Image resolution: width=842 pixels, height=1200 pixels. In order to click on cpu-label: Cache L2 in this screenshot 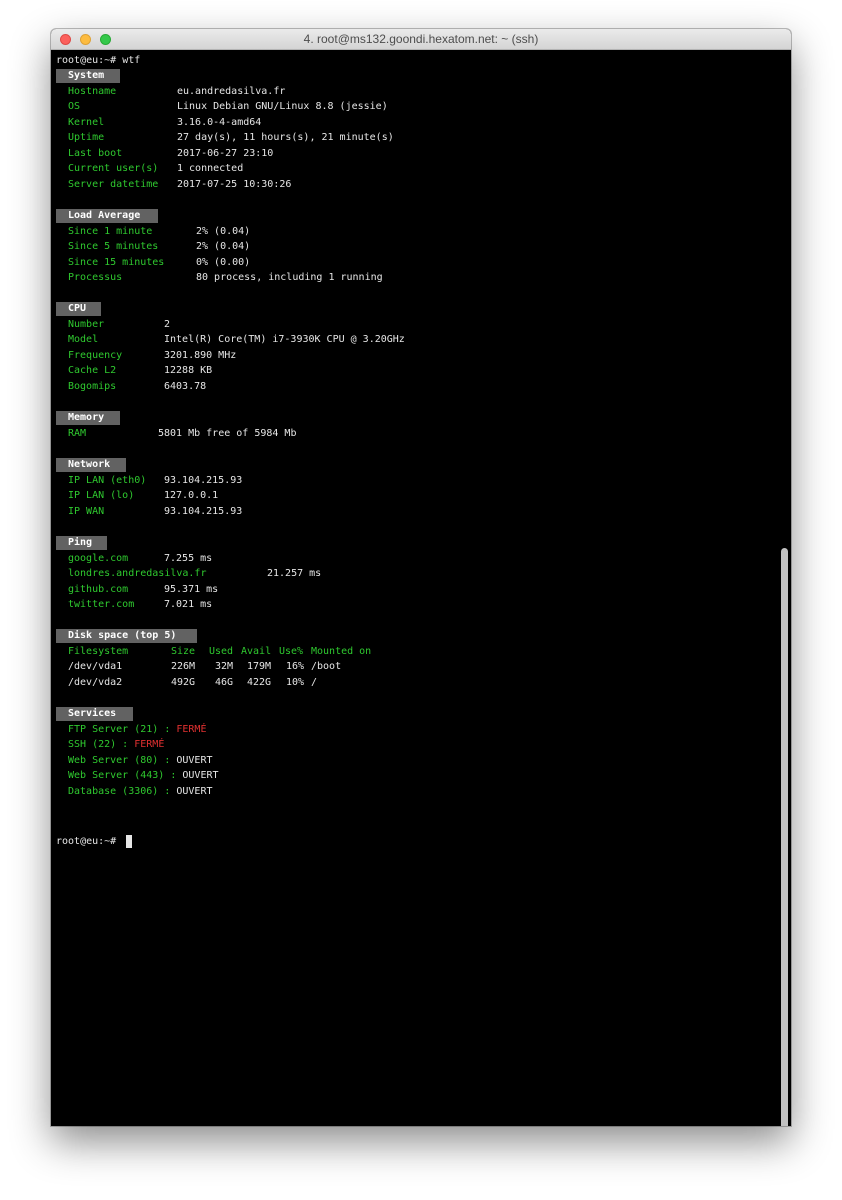, I will do `click(92, 370)`.